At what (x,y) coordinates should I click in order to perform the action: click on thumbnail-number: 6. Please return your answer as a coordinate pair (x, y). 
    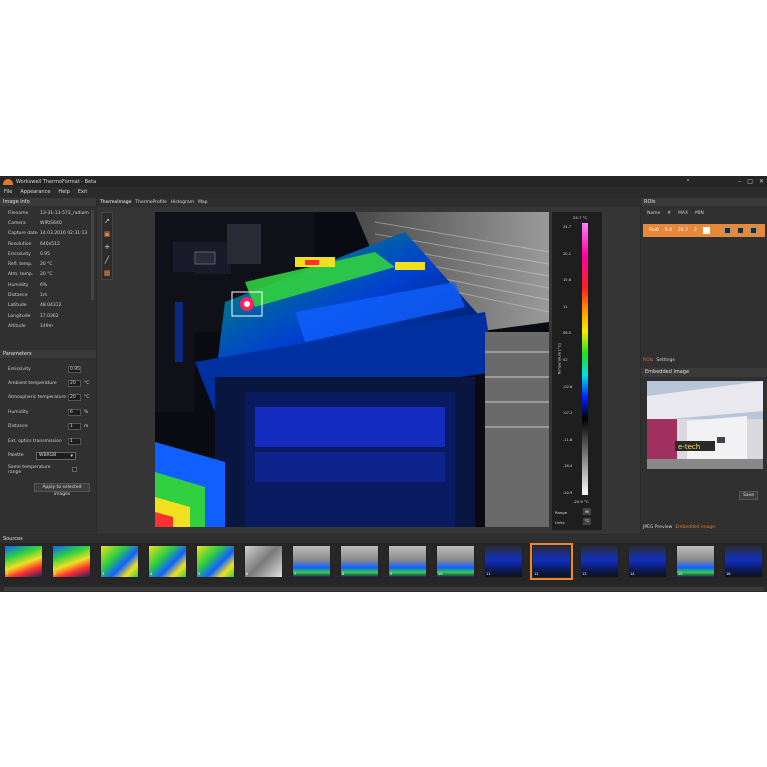
    Looking at the image, I should click on (247, 574).